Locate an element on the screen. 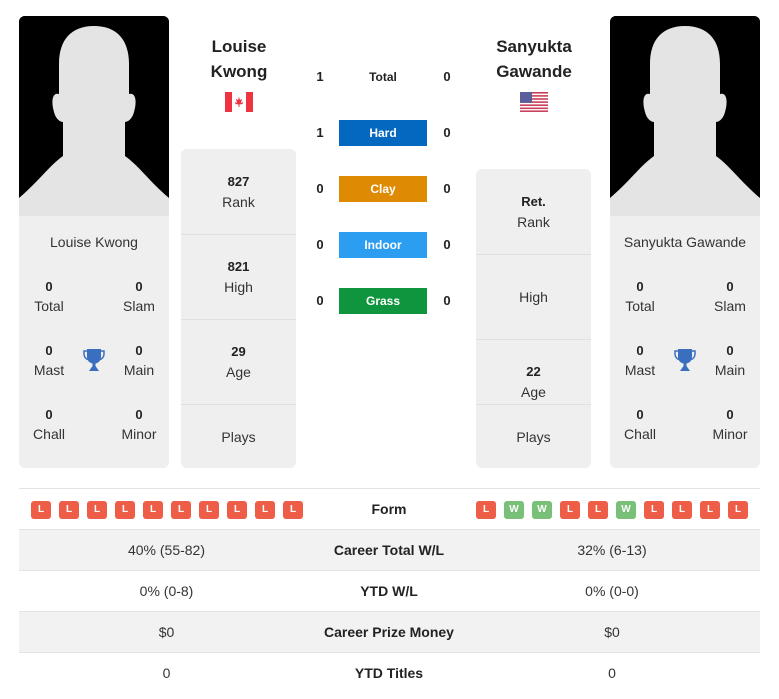  h2h-indoor-row: 0 Indoor 0 is located at coordinates (382, 245).